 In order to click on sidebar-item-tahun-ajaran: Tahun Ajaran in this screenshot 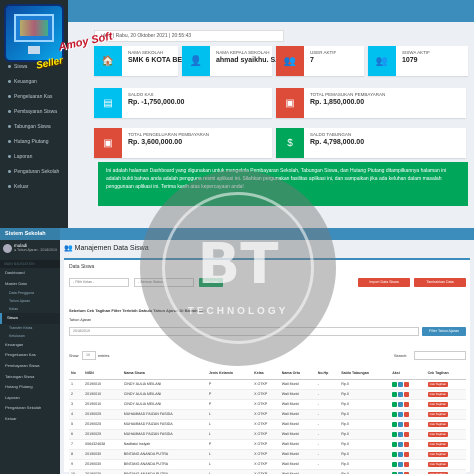, I will do `click(30, 301)`.